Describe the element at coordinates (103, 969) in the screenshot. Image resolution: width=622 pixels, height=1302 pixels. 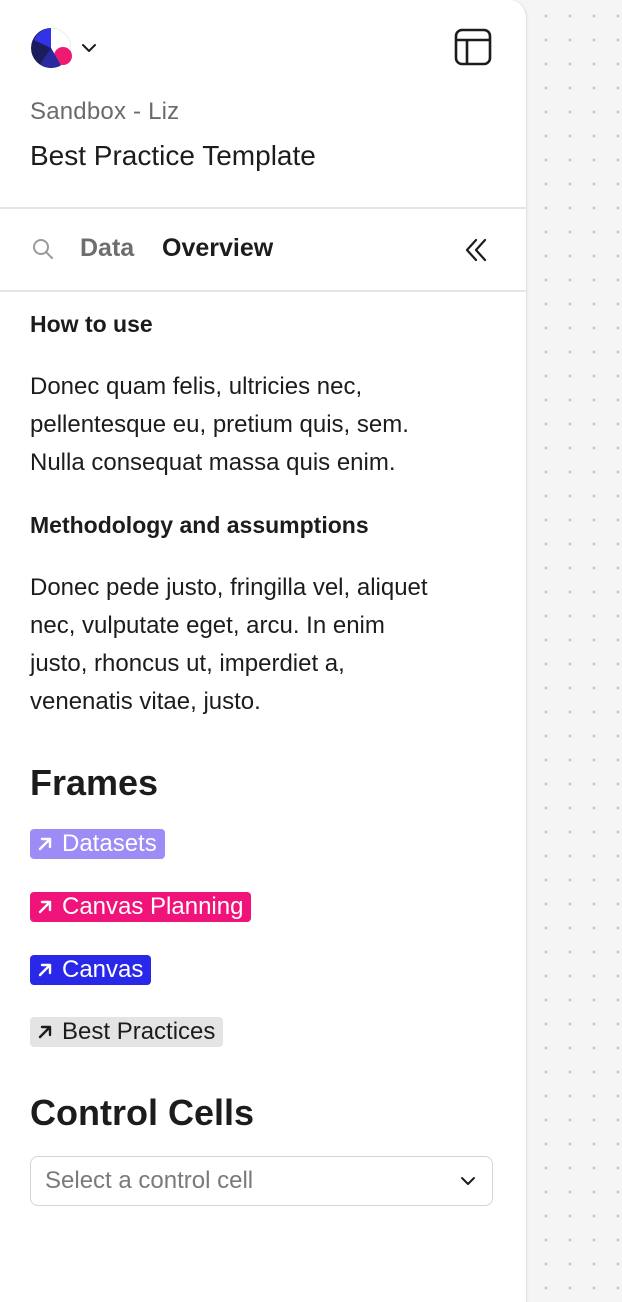
I see `frame-link-label: Canvas` at that location.